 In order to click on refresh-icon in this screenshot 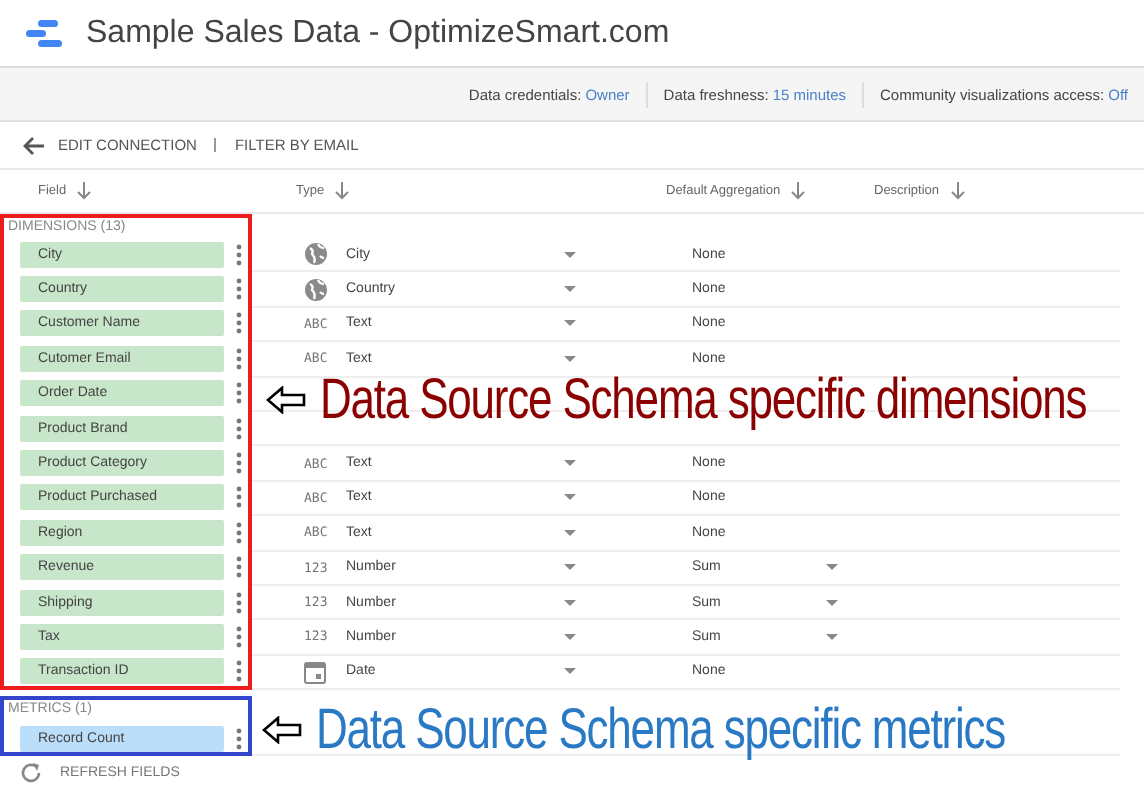, I will do `click(31, 773)`.